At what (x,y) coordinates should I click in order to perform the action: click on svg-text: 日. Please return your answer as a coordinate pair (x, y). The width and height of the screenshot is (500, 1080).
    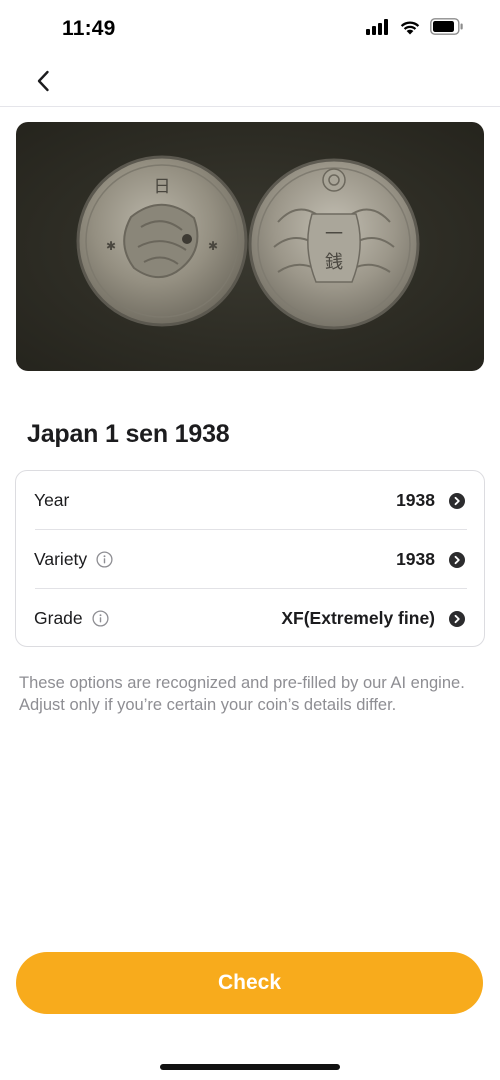
    Looking at the image, I should click on (162, 187).